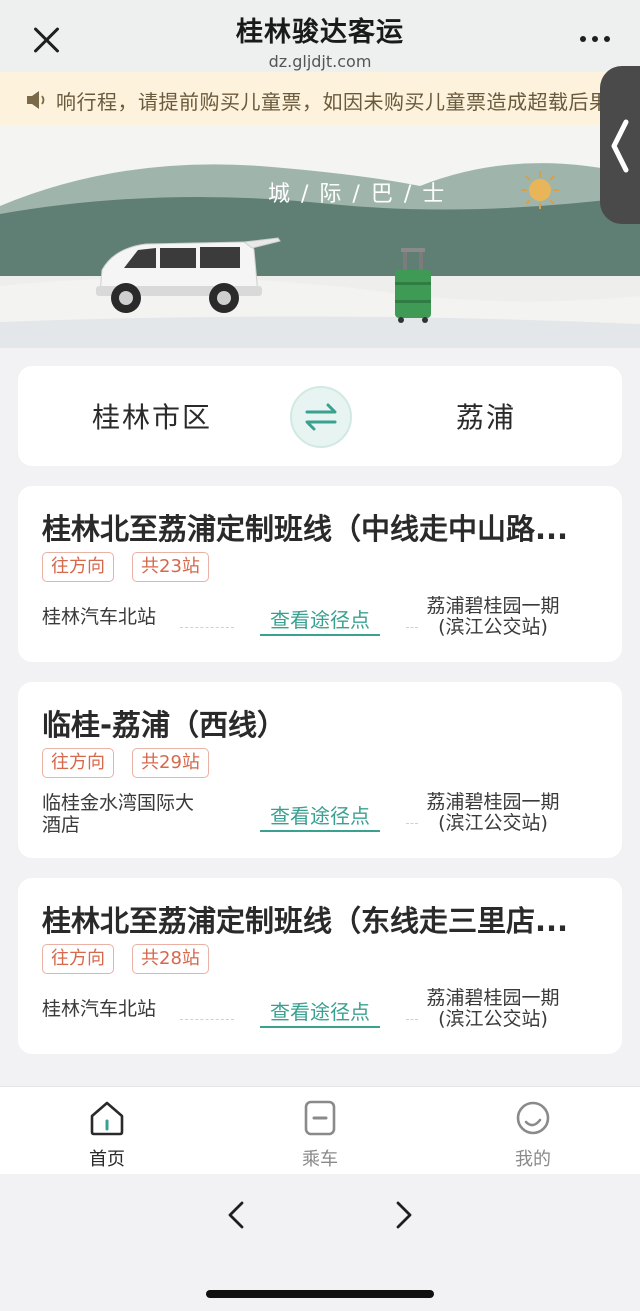 This screenshot has height=1311, width=640. I want to click on departure-city: 桂林市区, so click(152, 416).